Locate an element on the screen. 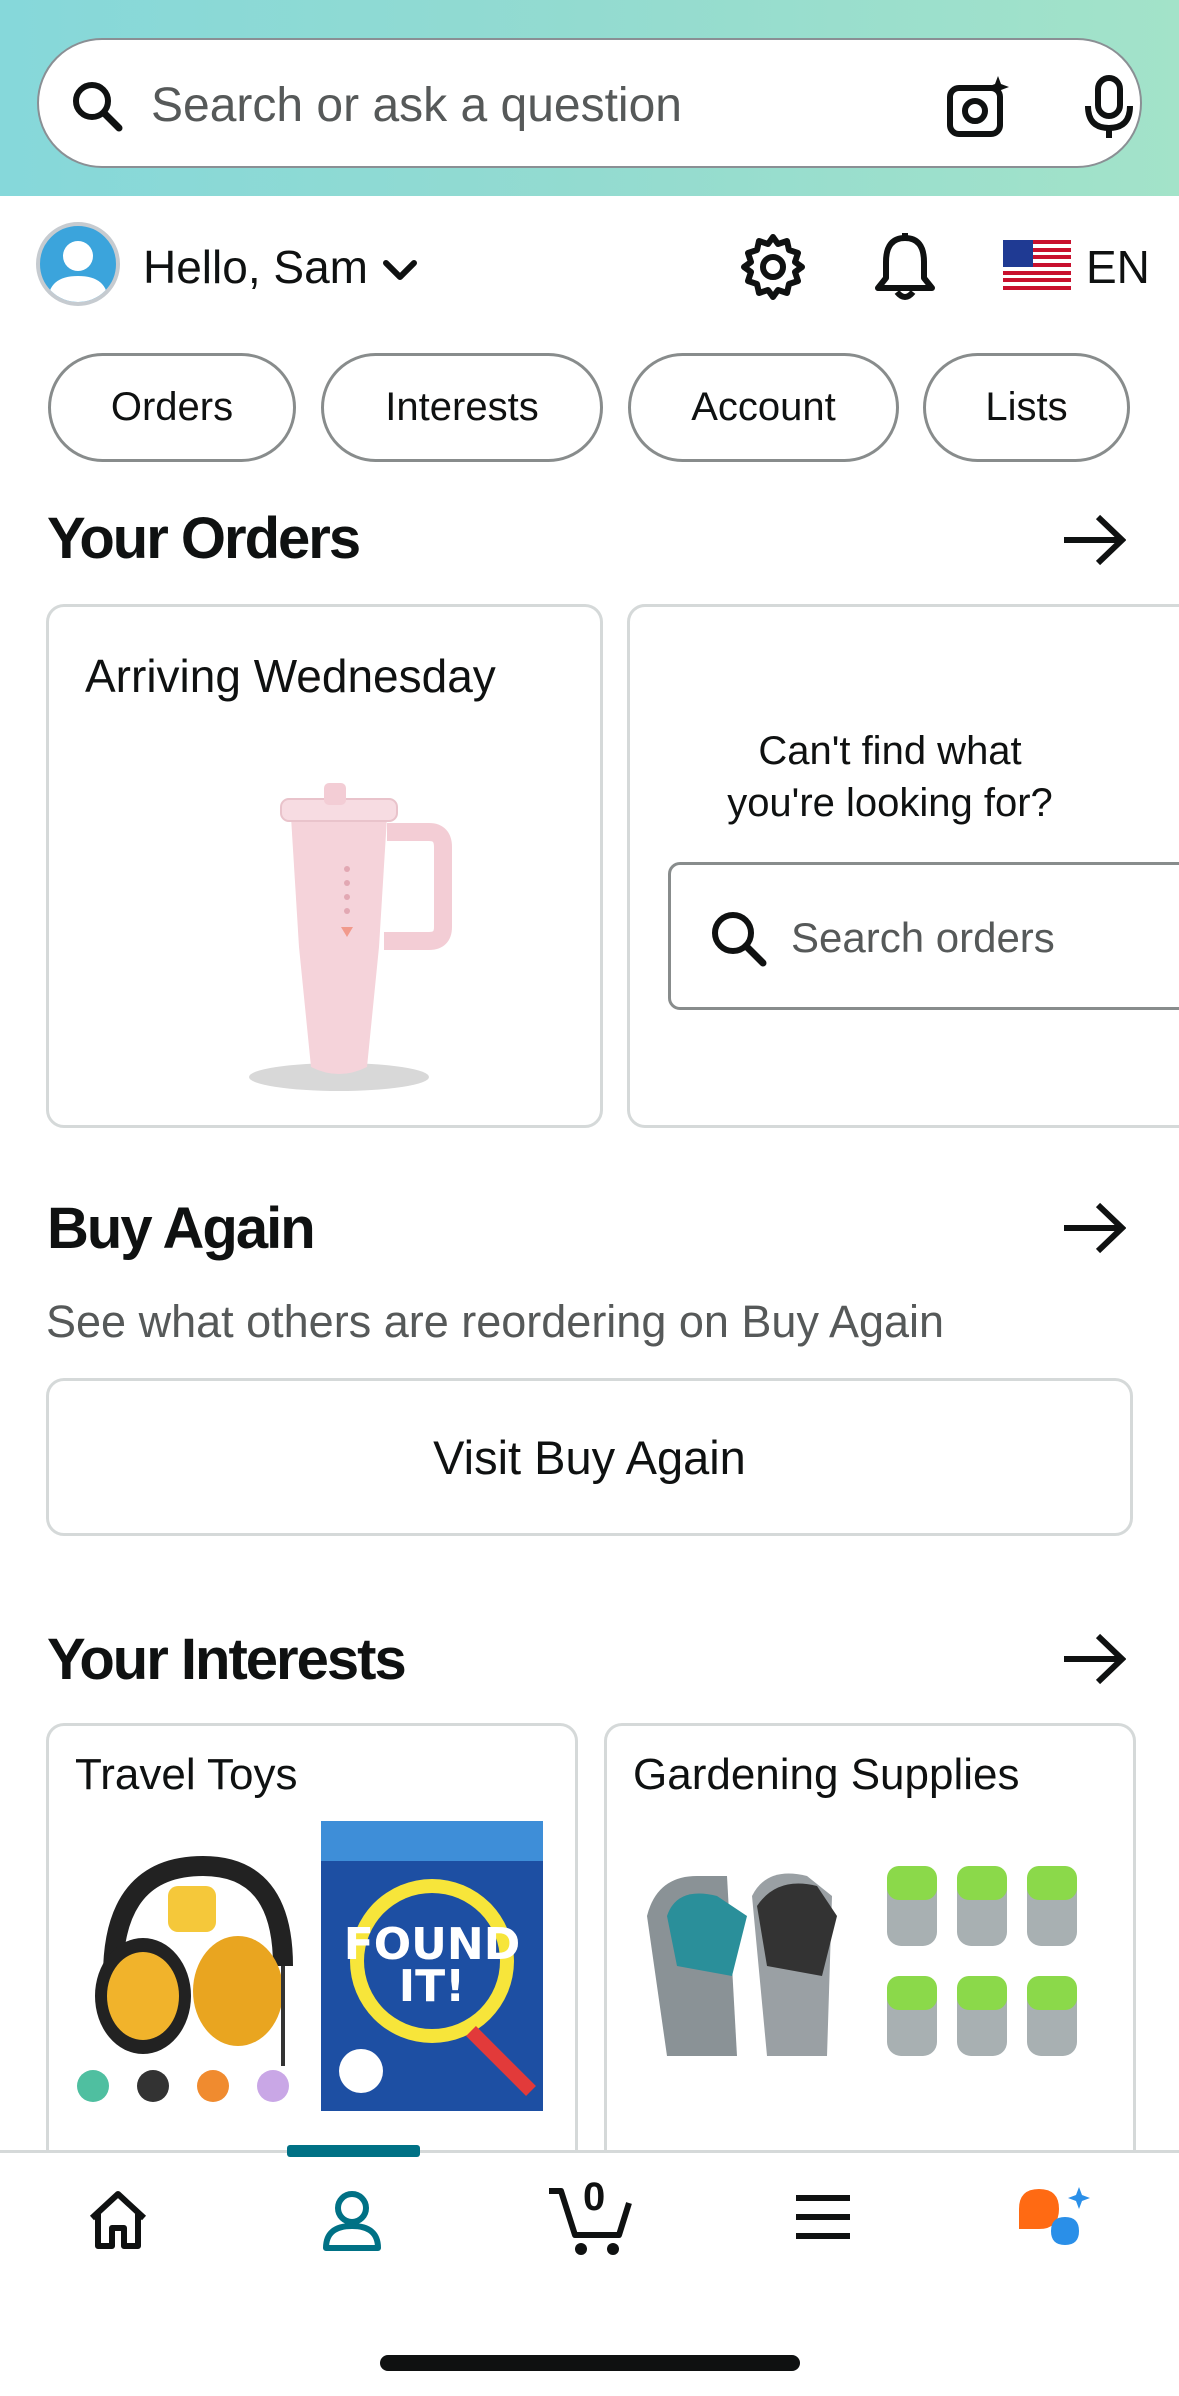 This screenshot has width=1179, height=2396. us-flag-icon is located at coordinates (1037, 265).